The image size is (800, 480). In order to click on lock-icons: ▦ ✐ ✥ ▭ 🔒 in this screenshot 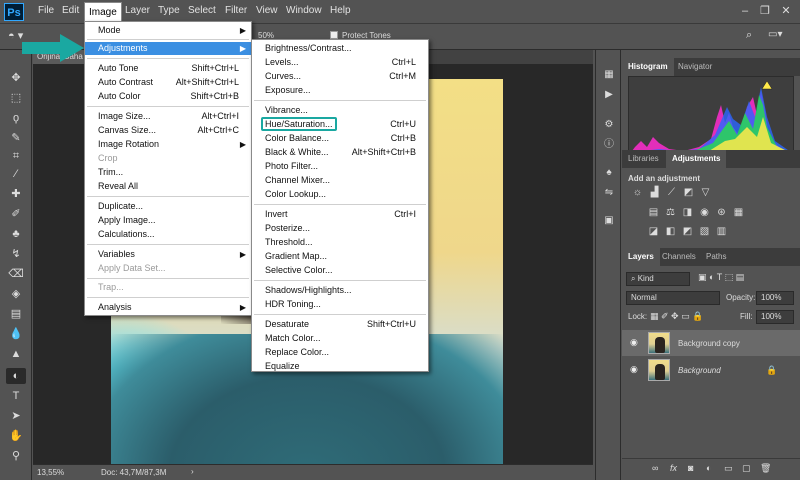, I will do `click(676, 316)`.